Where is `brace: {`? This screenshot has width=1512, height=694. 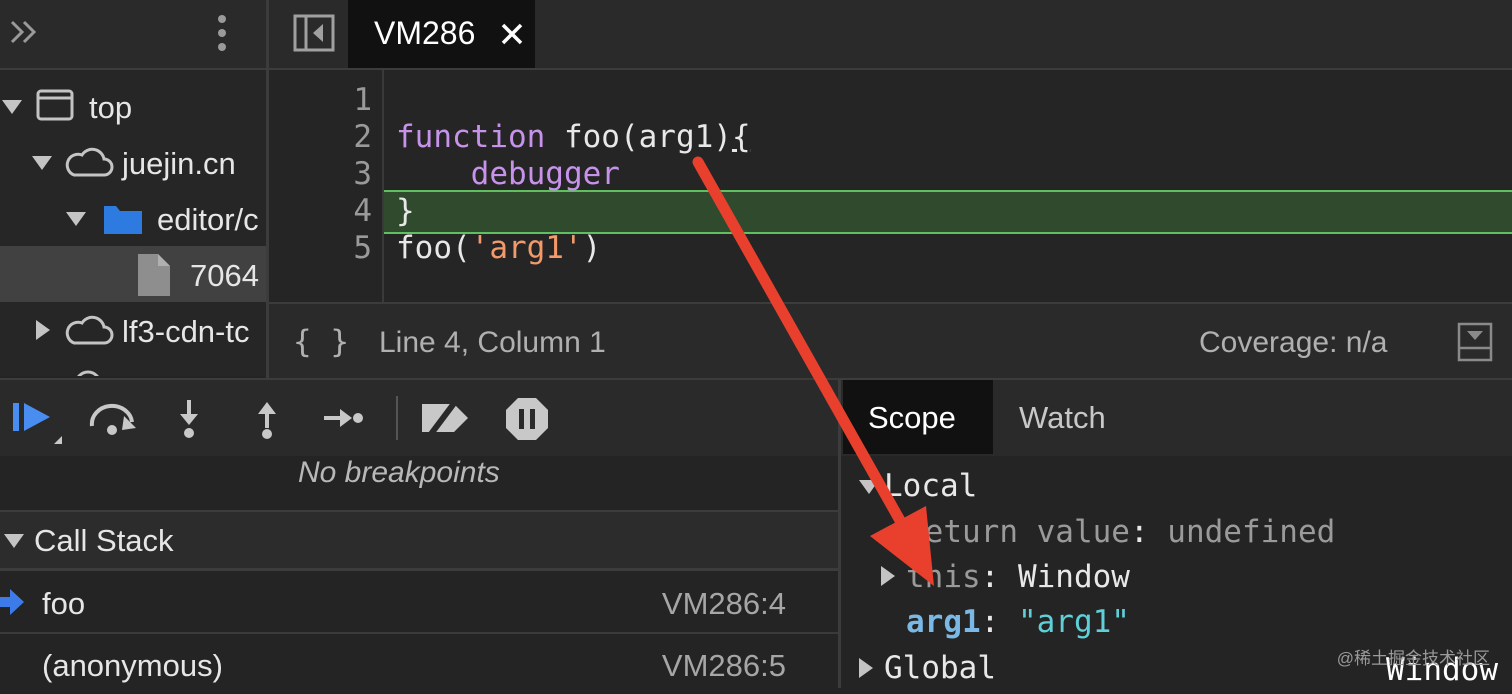 brace: { is located at coordinates (741, 137).